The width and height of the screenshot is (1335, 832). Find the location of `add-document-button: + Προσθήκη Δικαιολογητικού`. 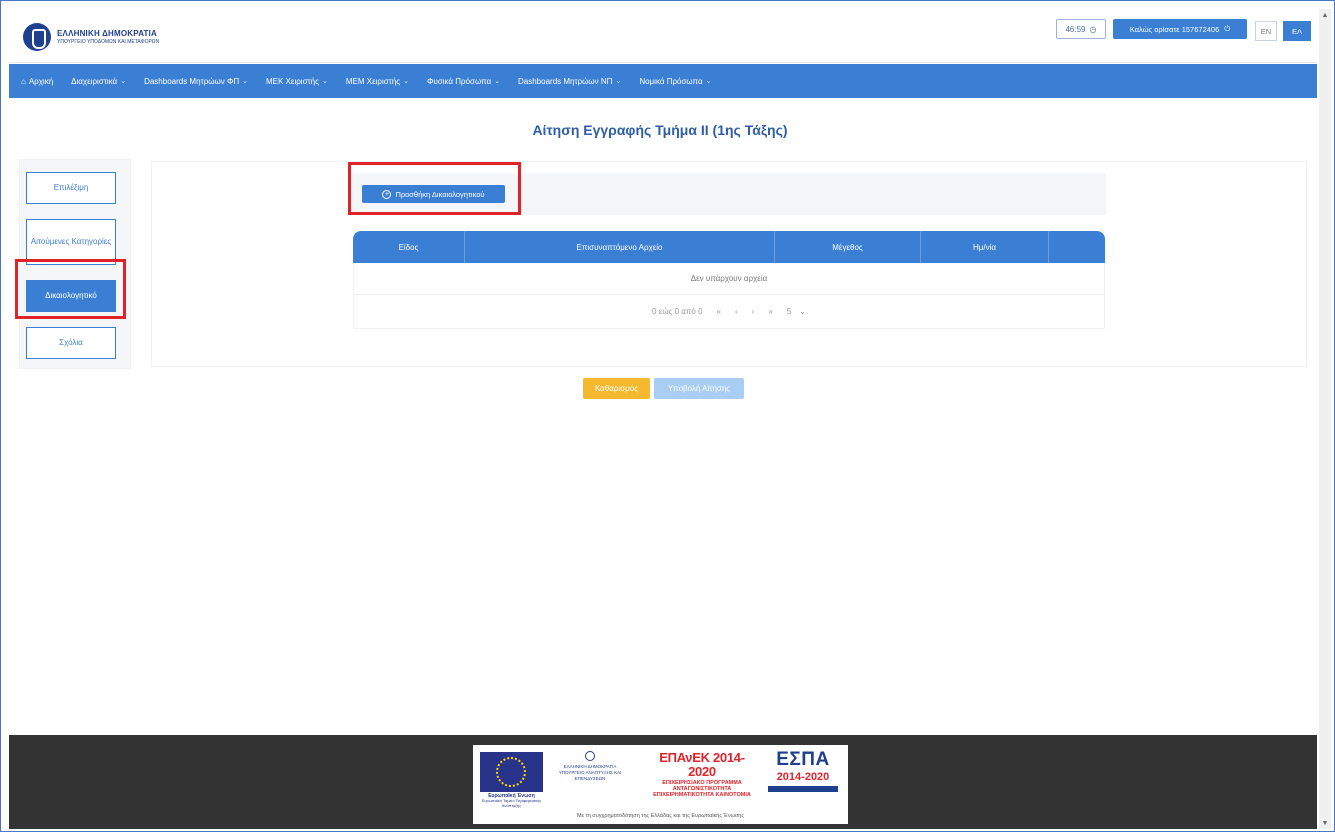

add-document-button: + Προσθήκη Δικαιολογητικού is located at coordinates (433, 194).